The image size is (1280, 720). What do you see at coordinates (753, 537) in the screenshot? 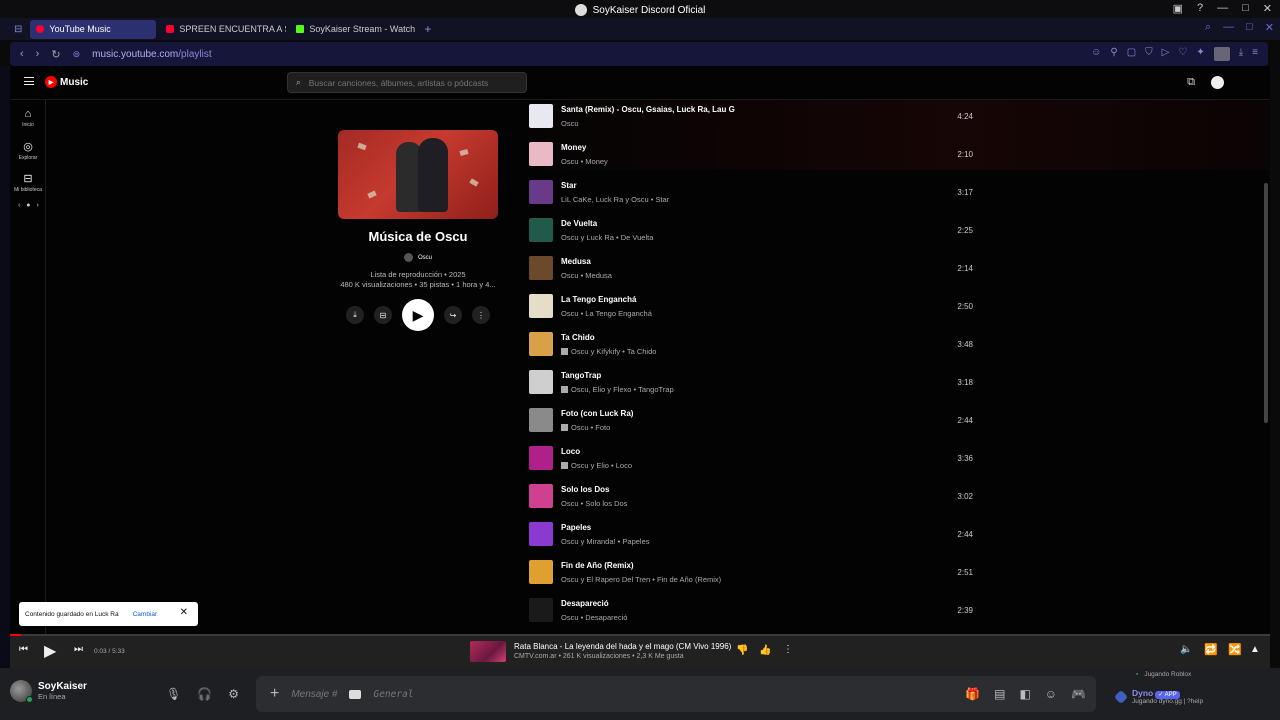
I see `track-row: Papeles Oscu y Miranda! • Papeles 2:44` at bounding box center [753, 537].